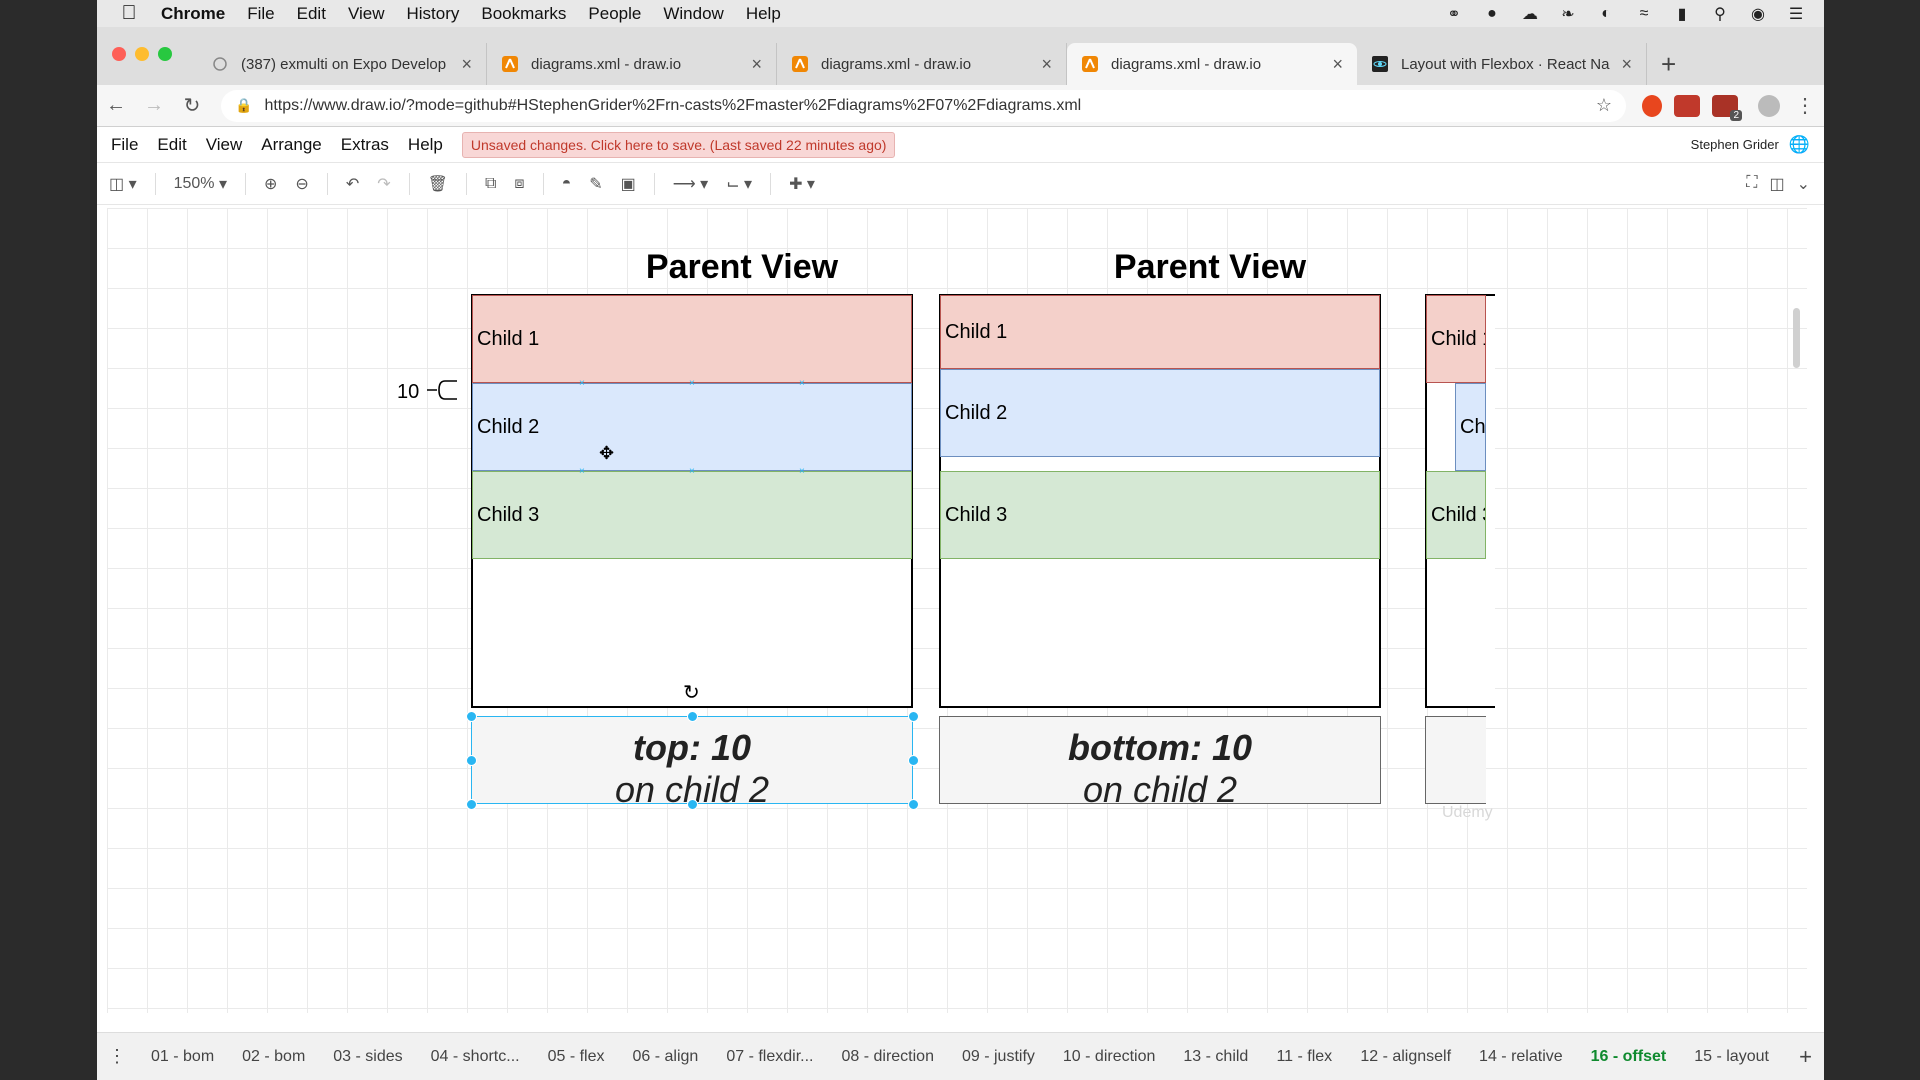 The width and height of the screenshot is (1920, 1080). I want to click on maximize-window-button, so click(165, 54).